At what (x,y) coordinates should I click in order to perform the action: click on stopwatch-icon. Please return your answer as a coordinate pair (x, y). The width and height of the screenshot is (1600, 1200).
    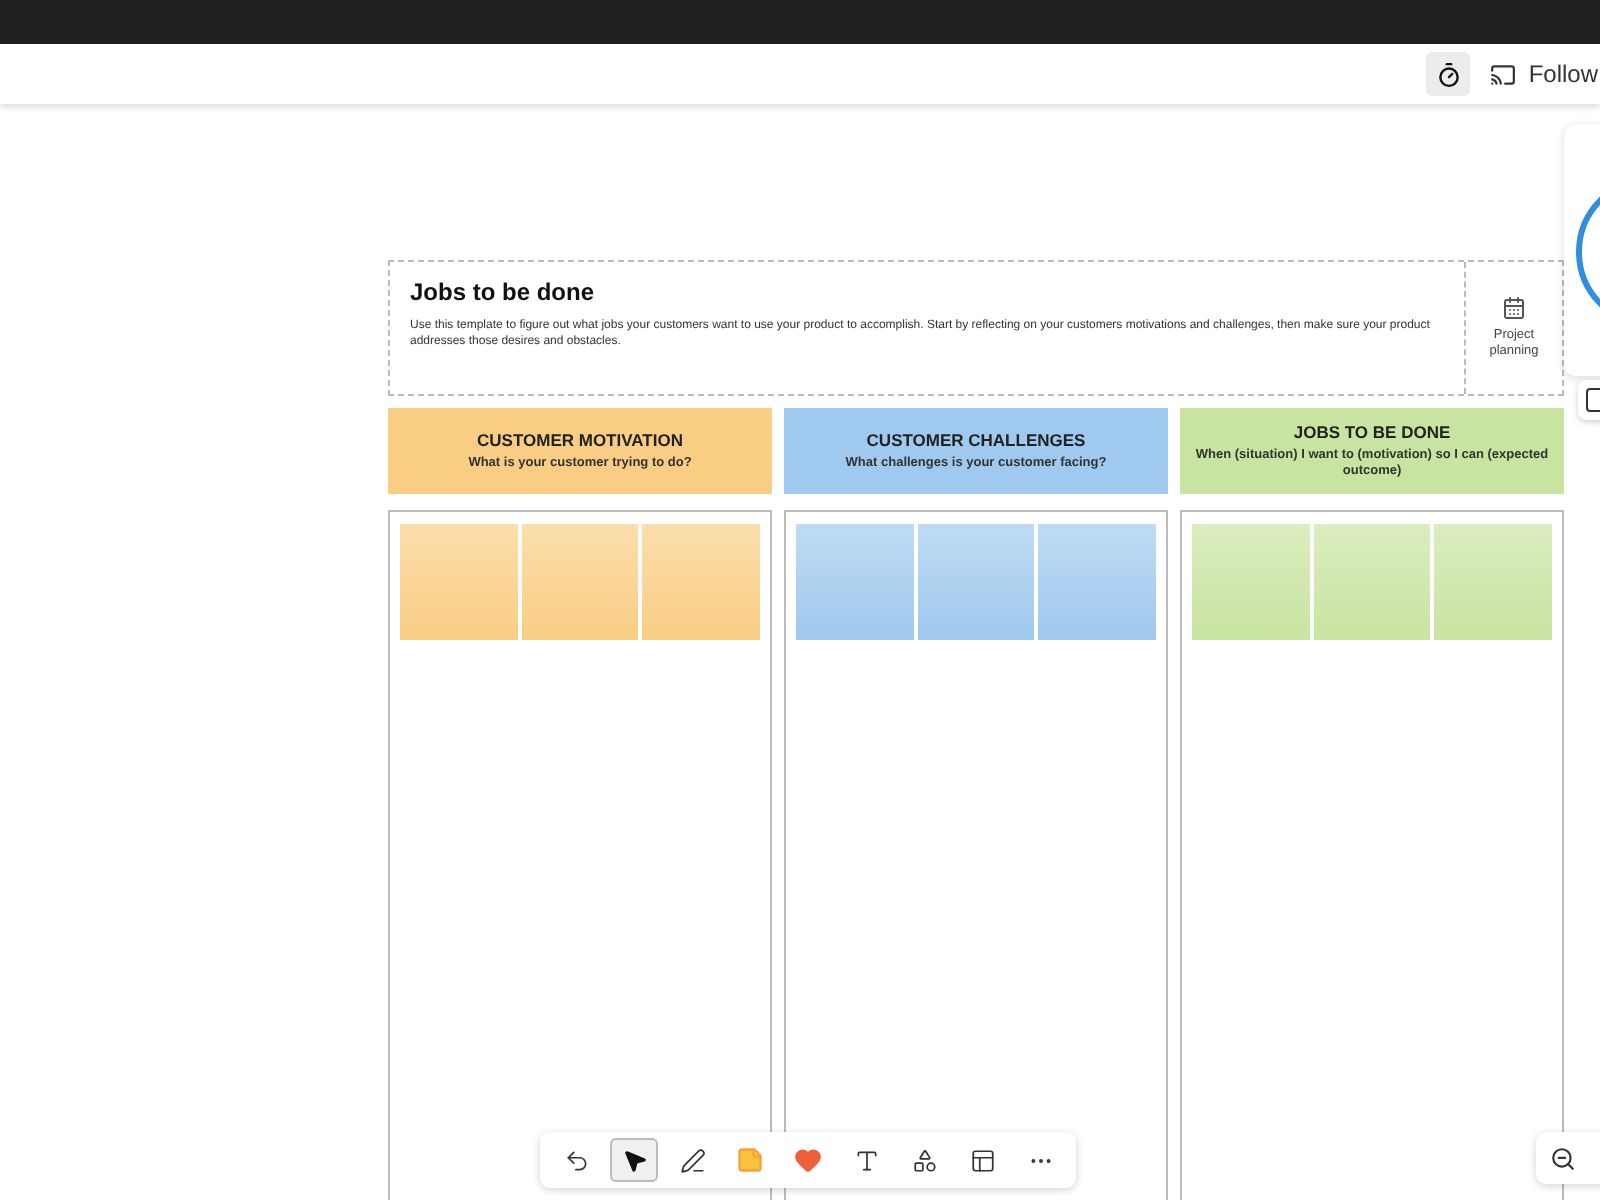
    Looking at the image, I should click on (1448, 74).